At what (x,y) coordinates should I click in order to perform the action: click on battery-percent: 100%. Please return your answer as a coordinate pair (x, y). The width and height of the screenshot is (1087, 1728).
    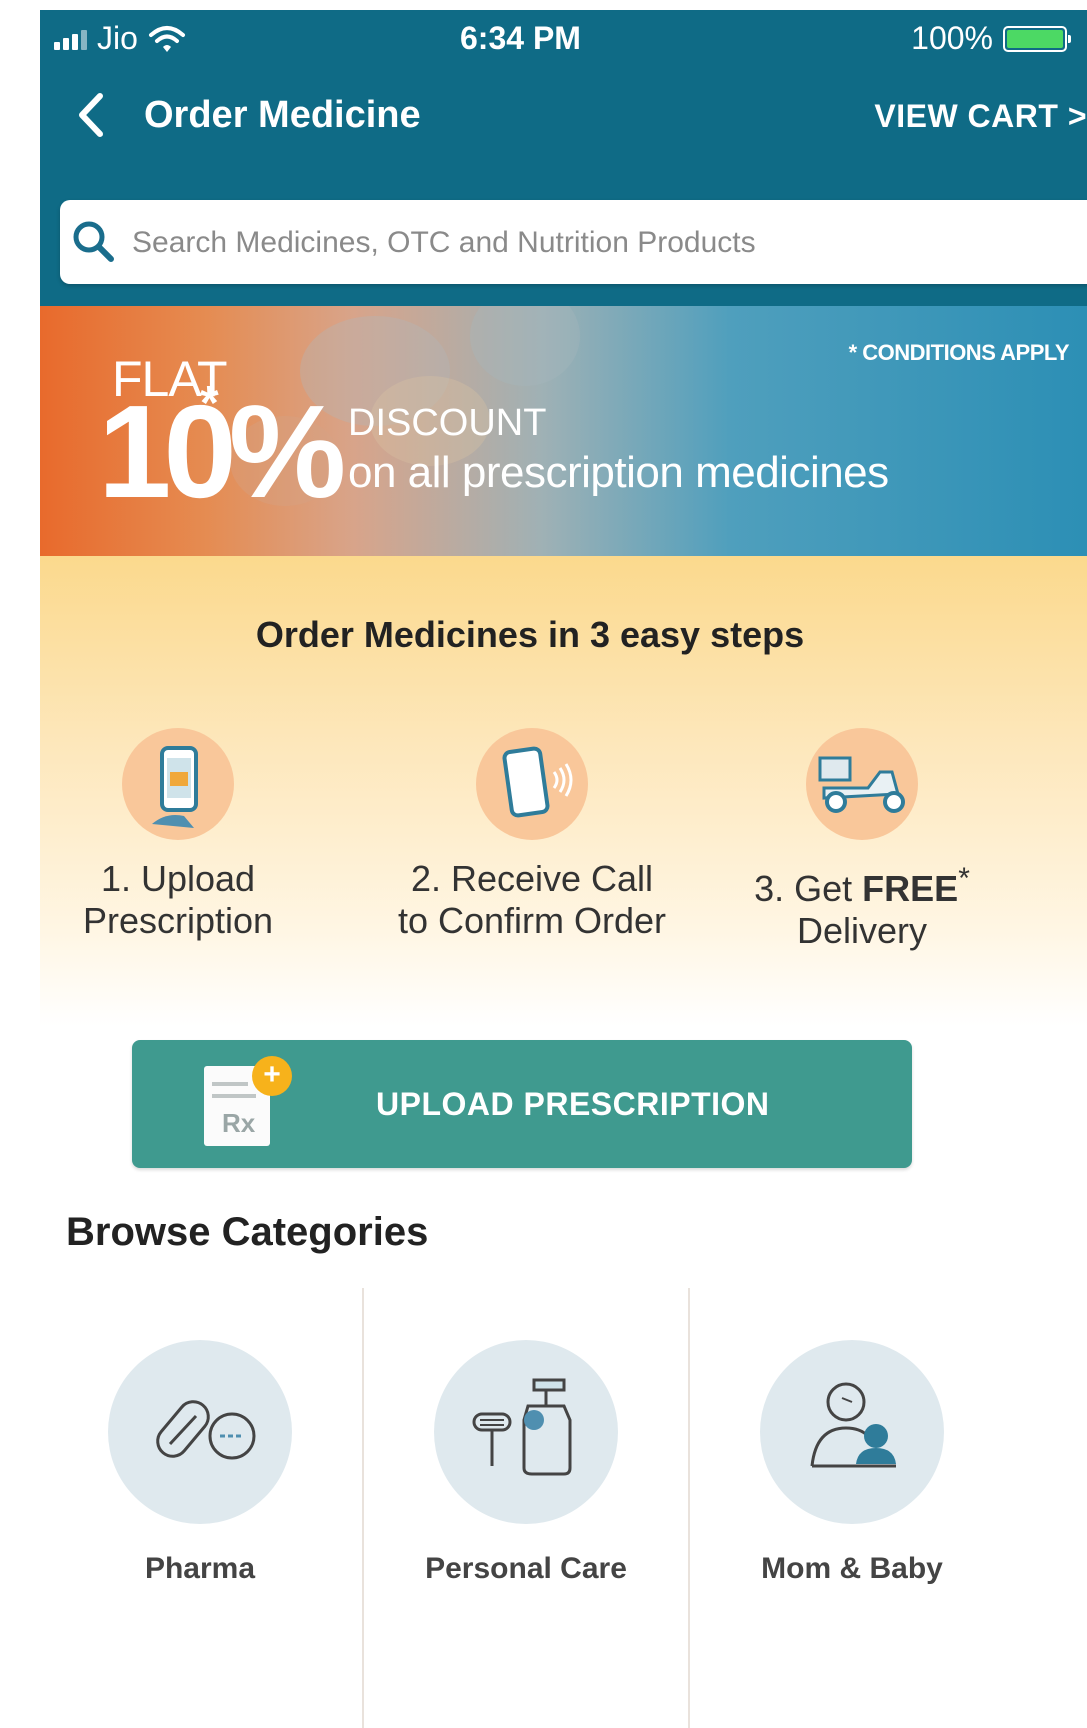
    Looking at the image, I should click on (952, 38).